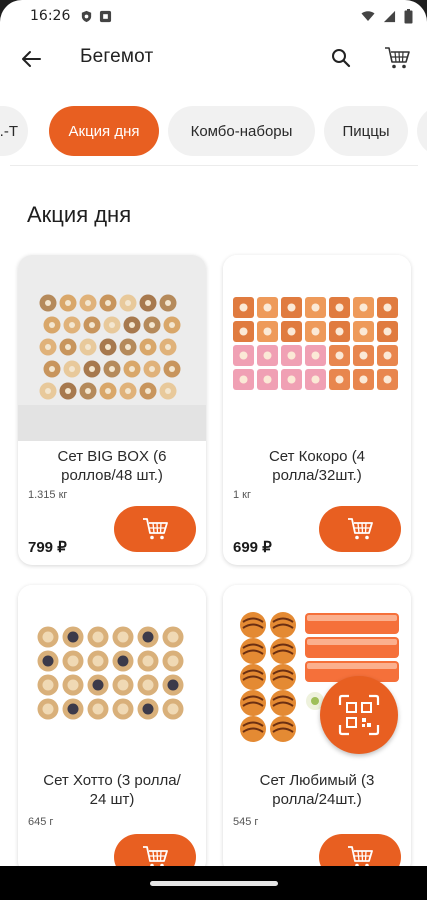  I want to click on arrow-left-icon, so click(31, 59).